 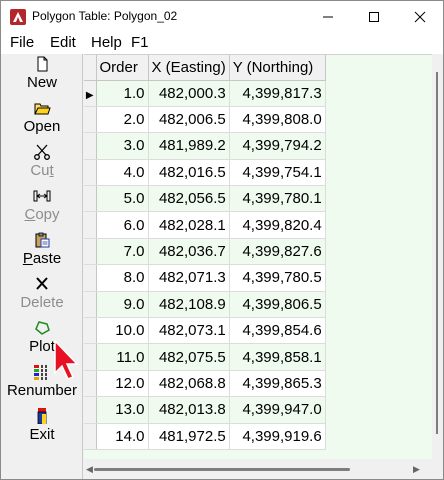 I want to click on order-cell: 3.0, so click(x=122, y=146).